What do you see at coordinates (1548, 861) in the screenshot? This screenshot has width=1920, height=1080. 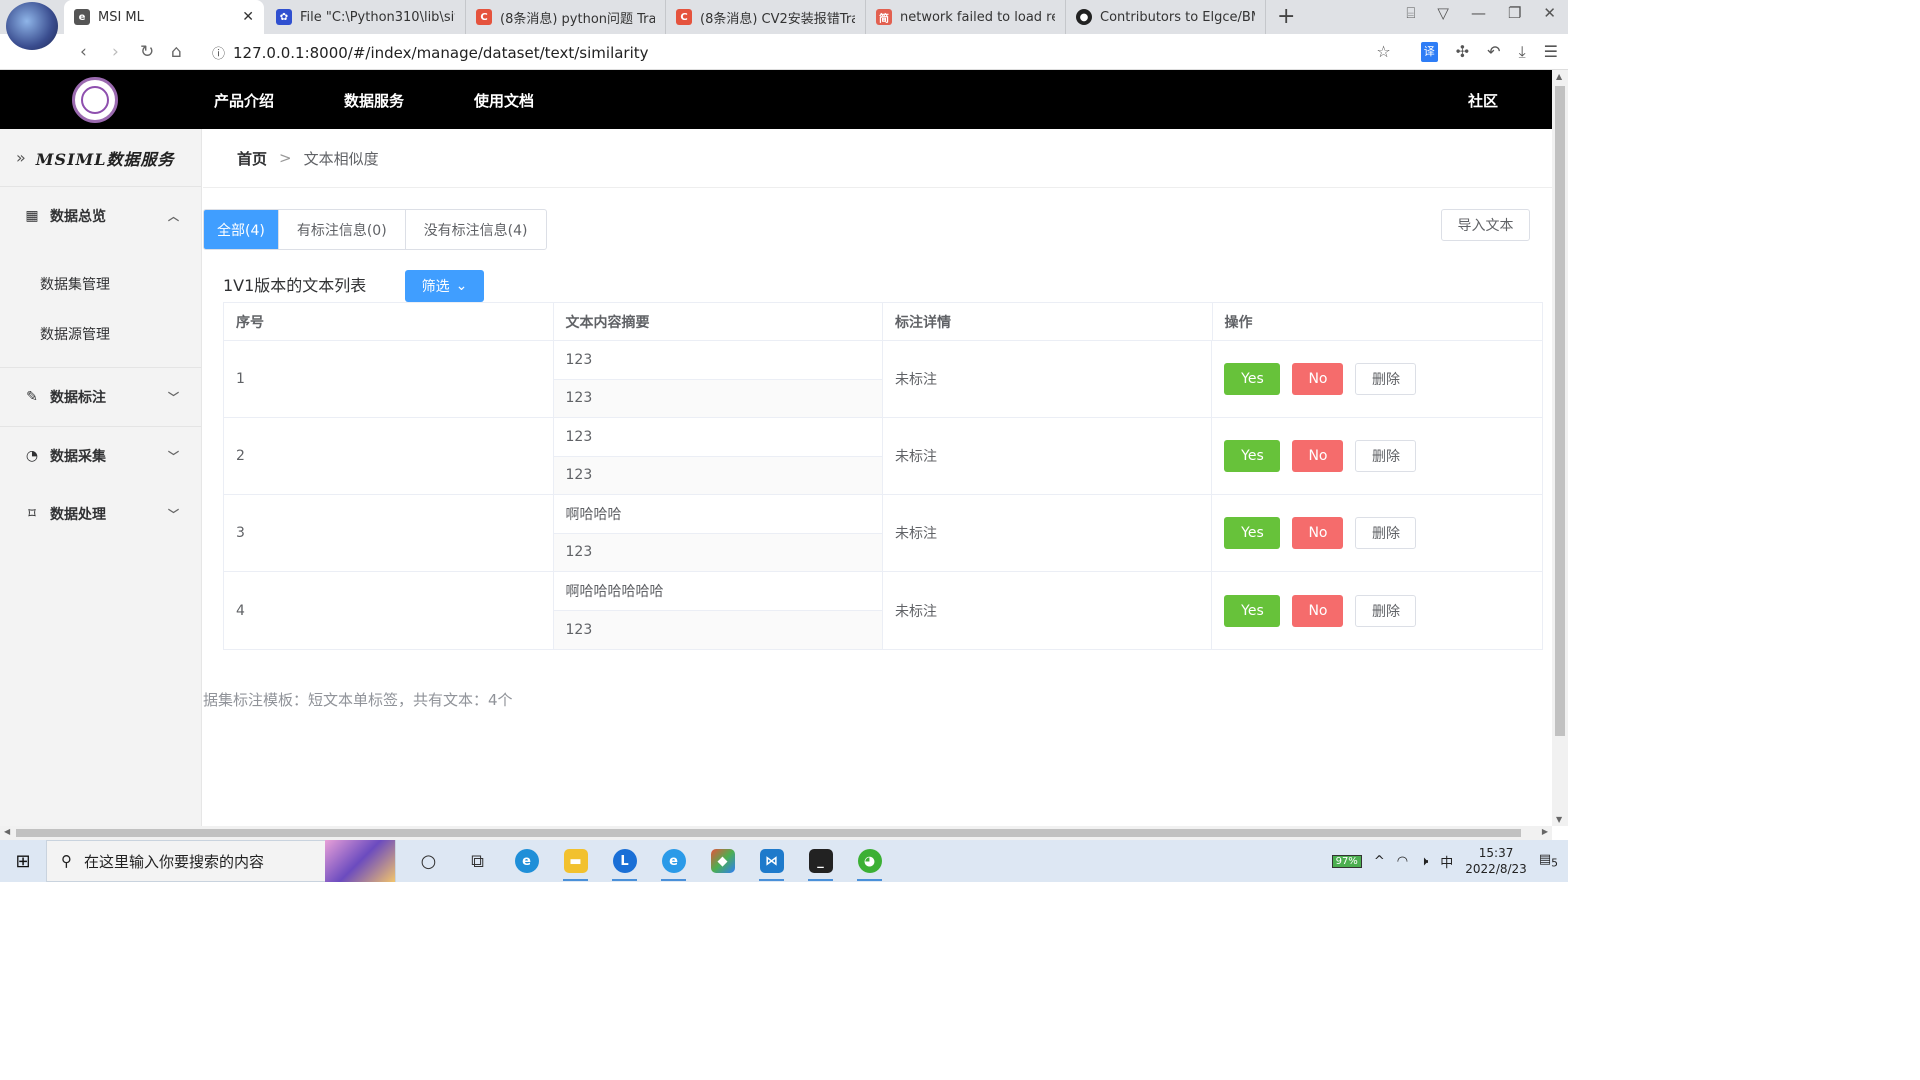 I see `notification-icon: ▤5` at bounding box center [1548, 861].